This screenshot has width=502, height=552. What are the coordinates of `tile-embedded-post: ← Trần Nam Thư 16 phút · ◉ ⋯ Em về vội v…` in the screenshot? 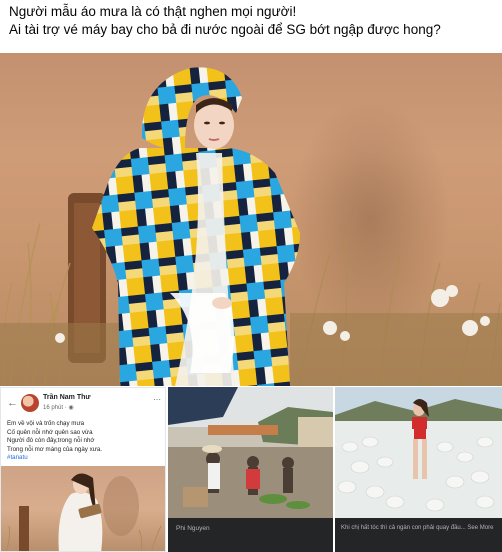 It's located at (83, 469).